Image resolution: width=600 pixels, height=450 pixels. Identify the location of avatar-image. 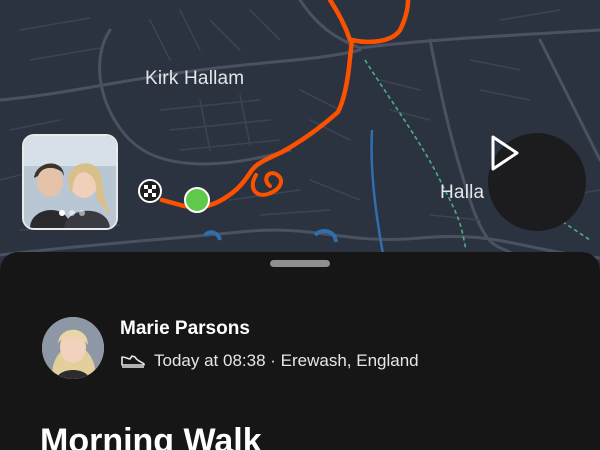
(73, 348).